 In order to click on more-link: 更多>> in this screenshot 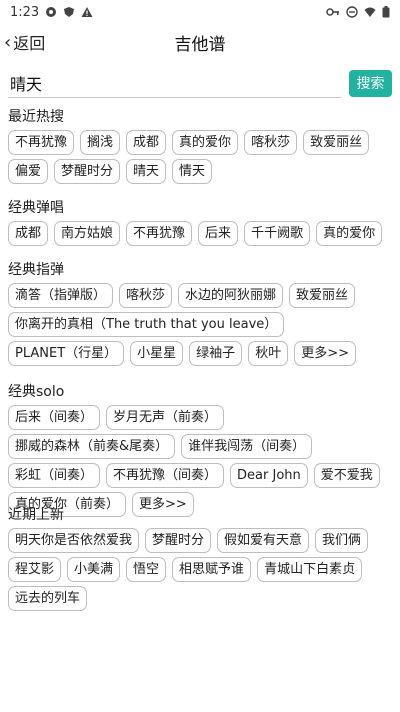, I will do `click(325, 353)`.